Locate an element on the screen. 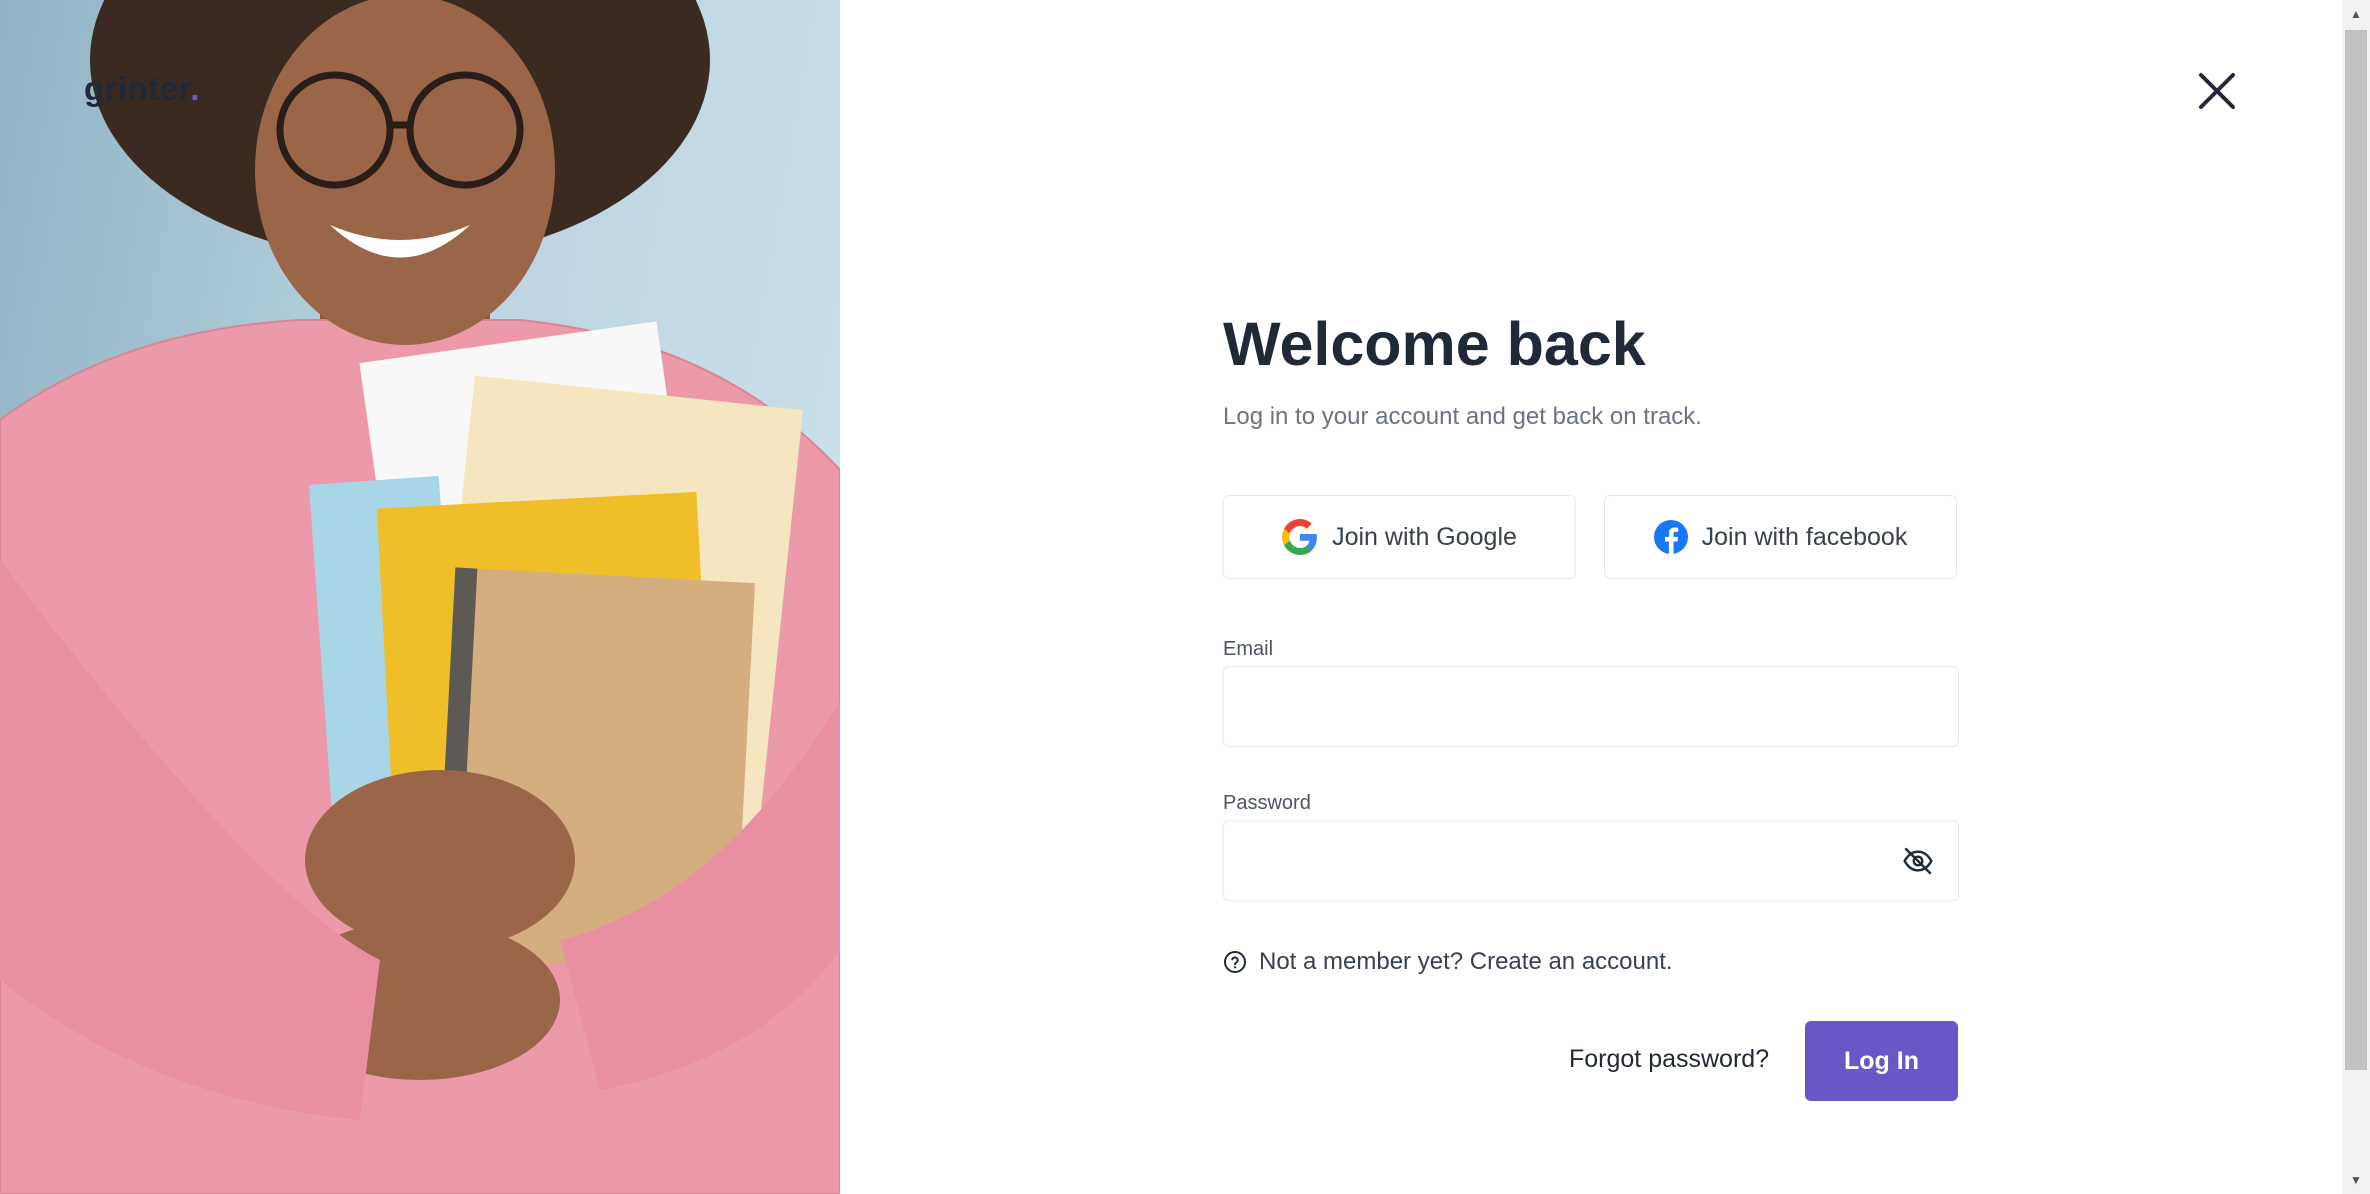 The width and height of the screenshot is (2370, 1194). question-circle-icon is located at coordinates (1235, 962).